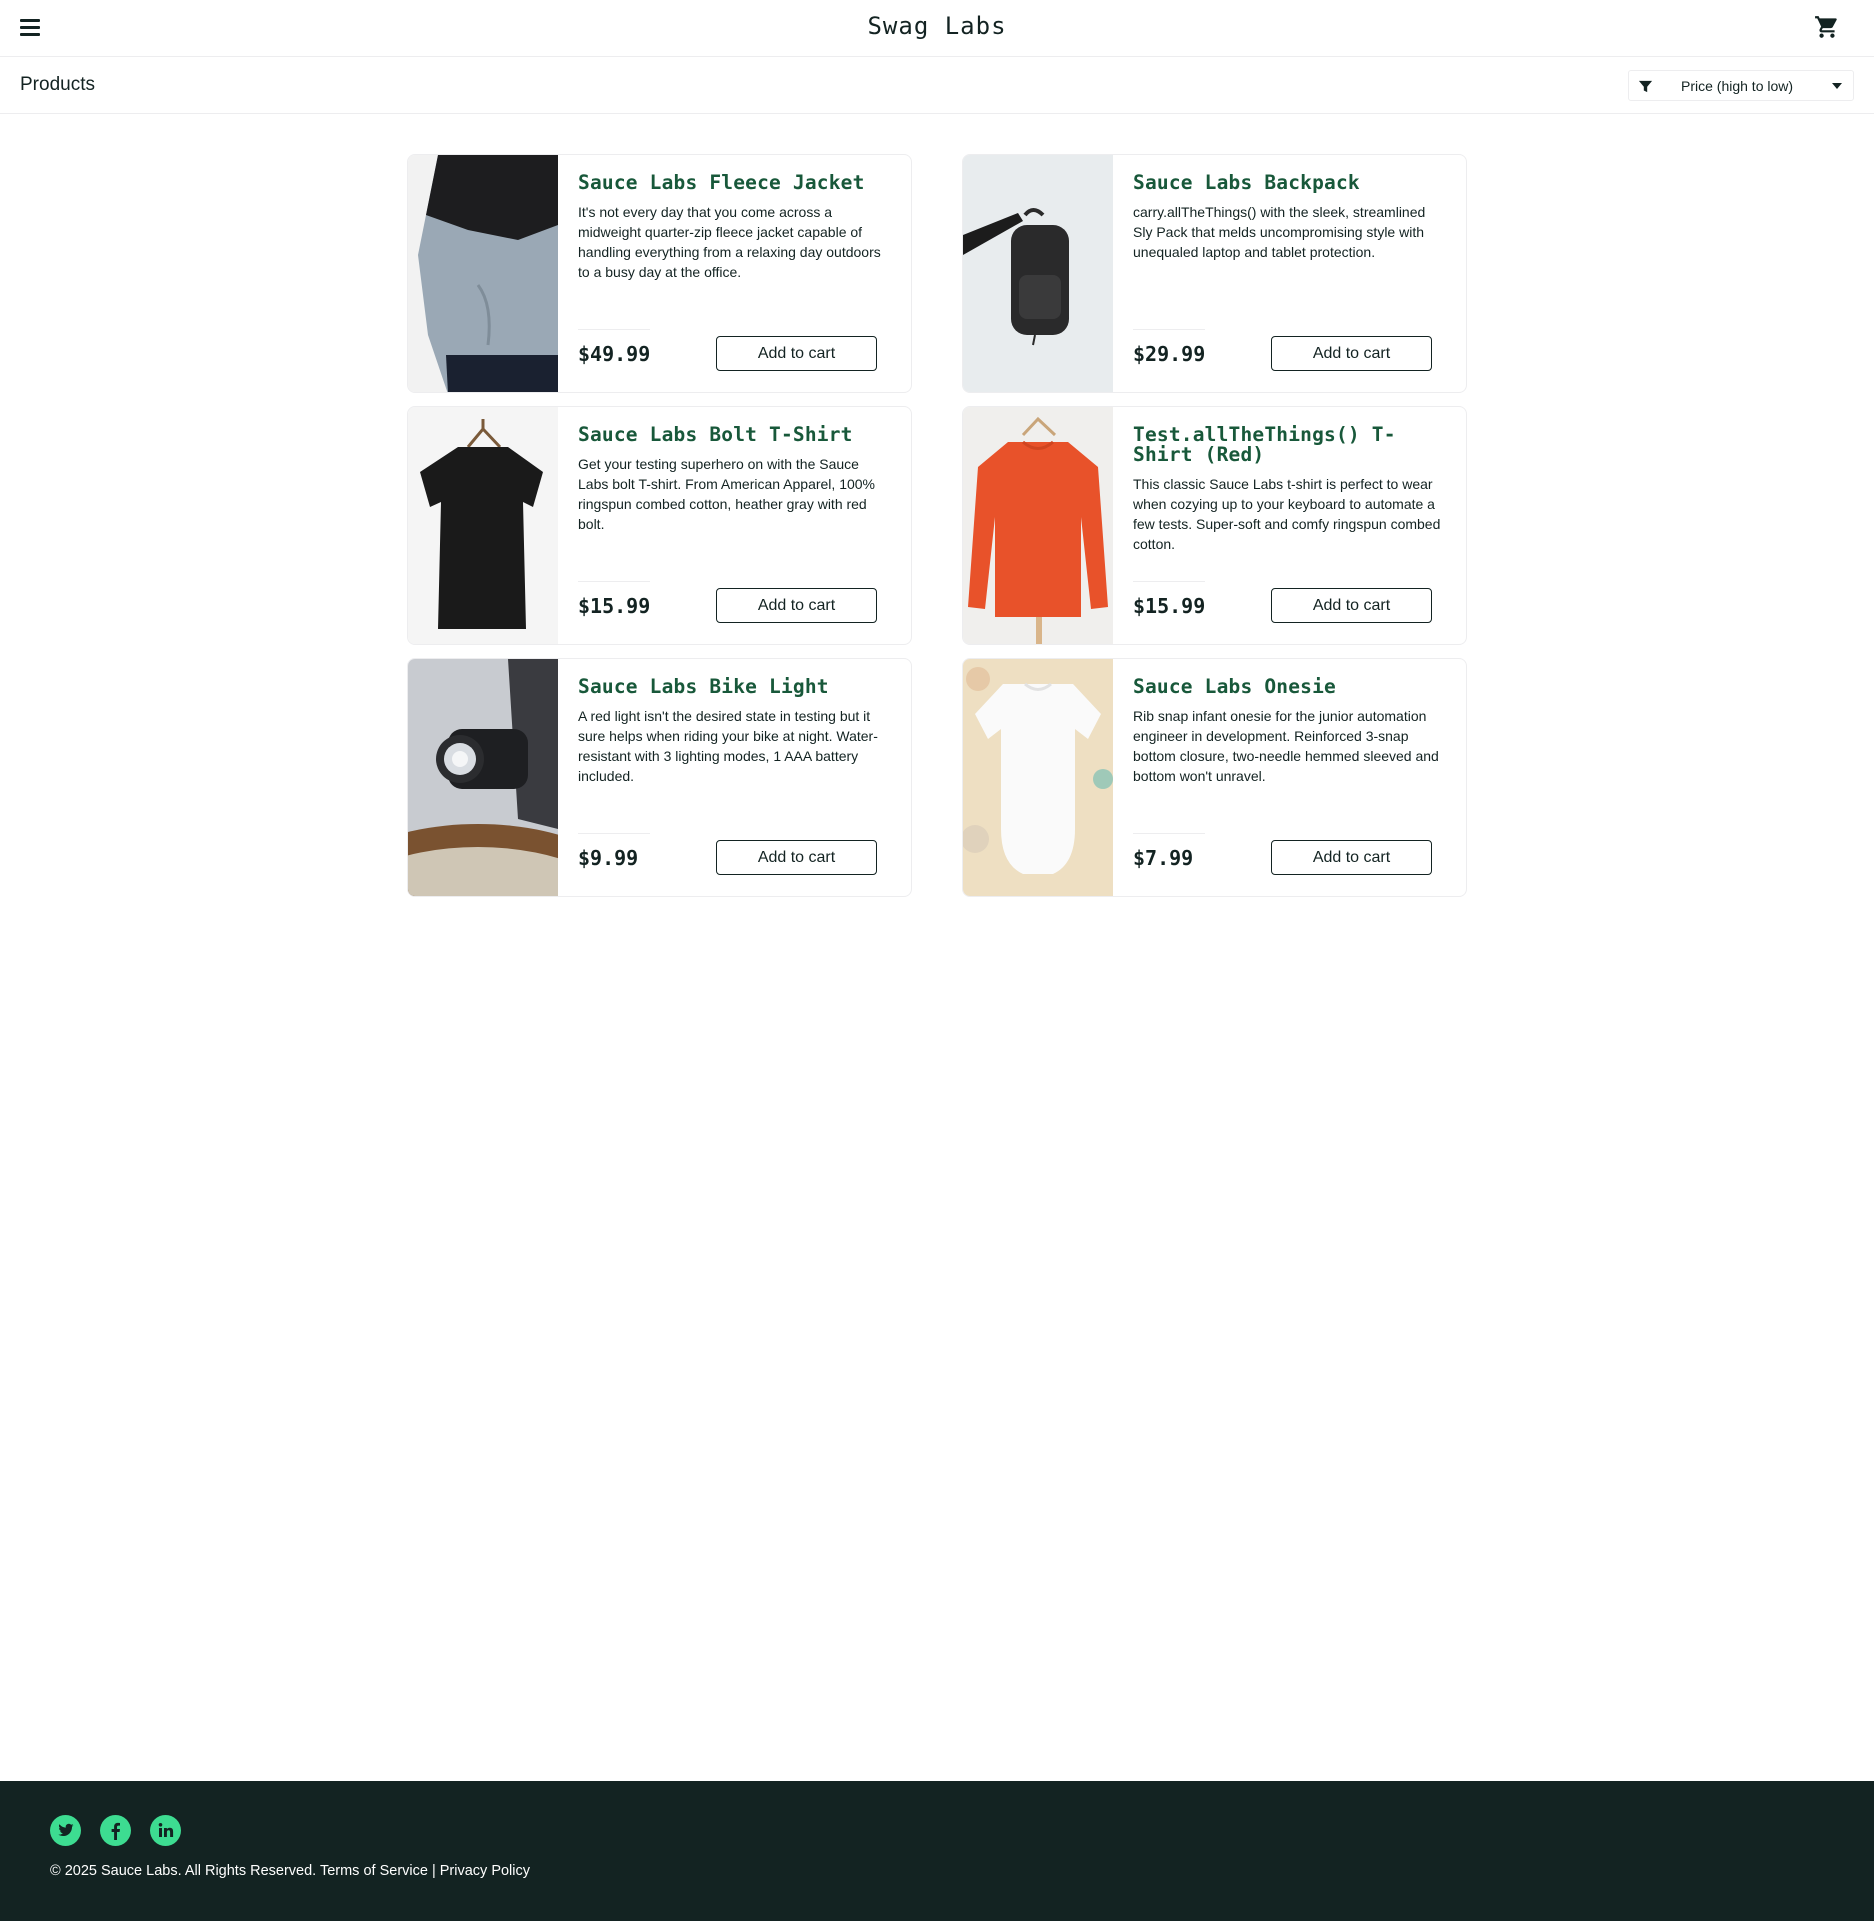 The width and height of the screenshot is (1874, 1921). I want to click on filter-icon, so click(1645, 86).